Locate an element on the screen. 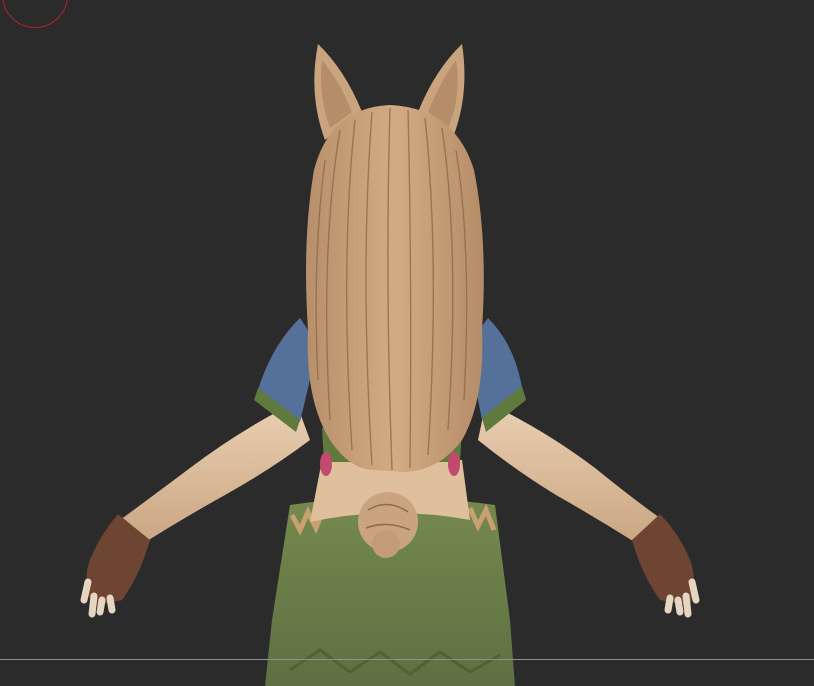 Image resolution: width=814 pixels, height=686 pixels. left-arm is located at coordinates (215, 475).